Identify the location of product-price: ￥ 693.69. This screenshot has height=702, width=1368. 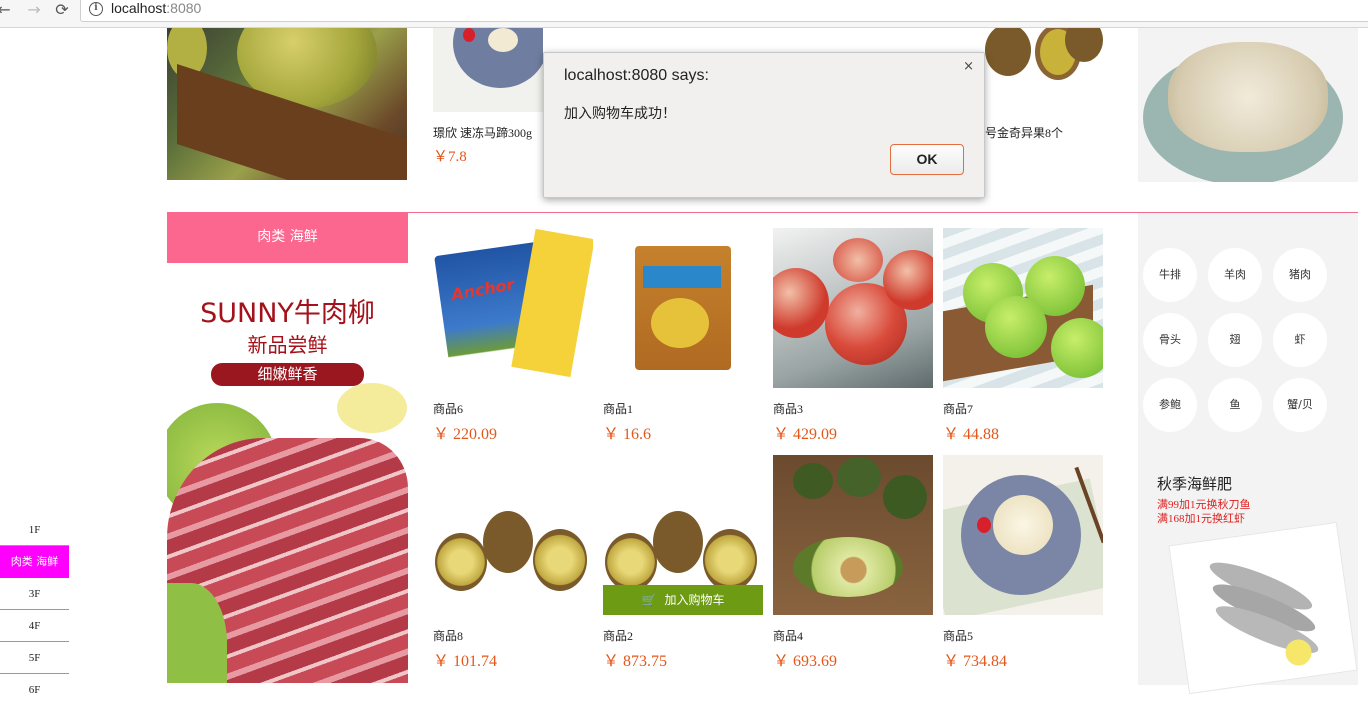
(805, 661).